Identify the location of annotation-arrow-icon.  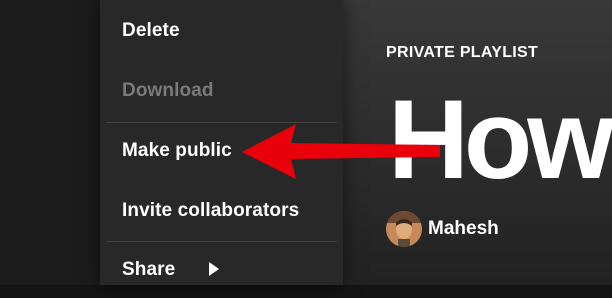
(341, 151).